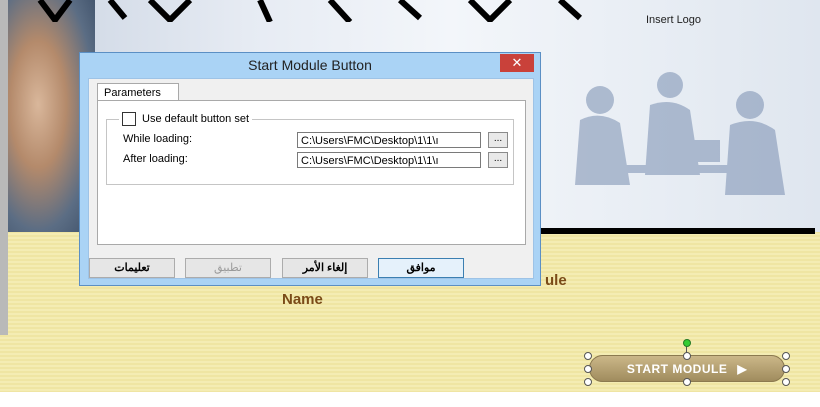 The height and width of the screenshot is (407, 820). Describe the element at coordinates (687, 382) in the screenshot. I see `resize-handle-bottom` at that location.